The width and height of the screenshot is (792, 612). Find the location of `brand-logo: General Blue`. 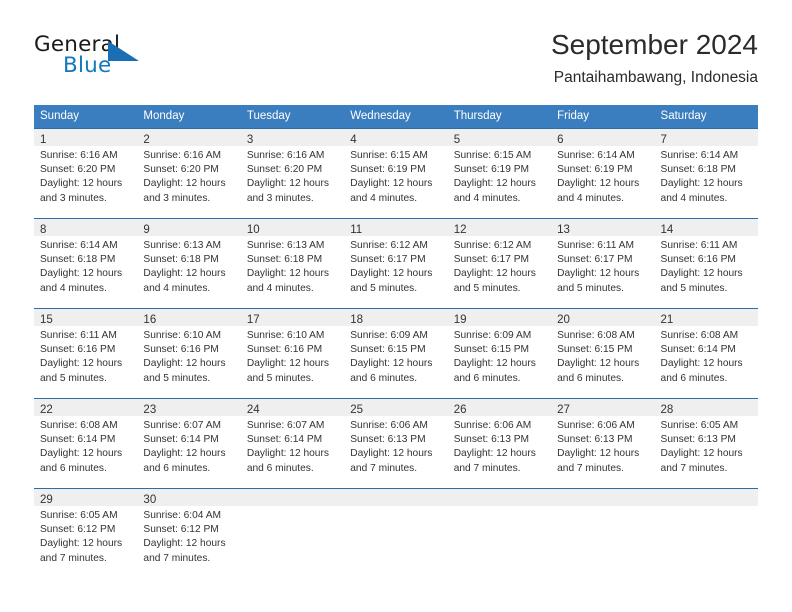

brand-logo: General Blue is located at coordinates (134, 60).